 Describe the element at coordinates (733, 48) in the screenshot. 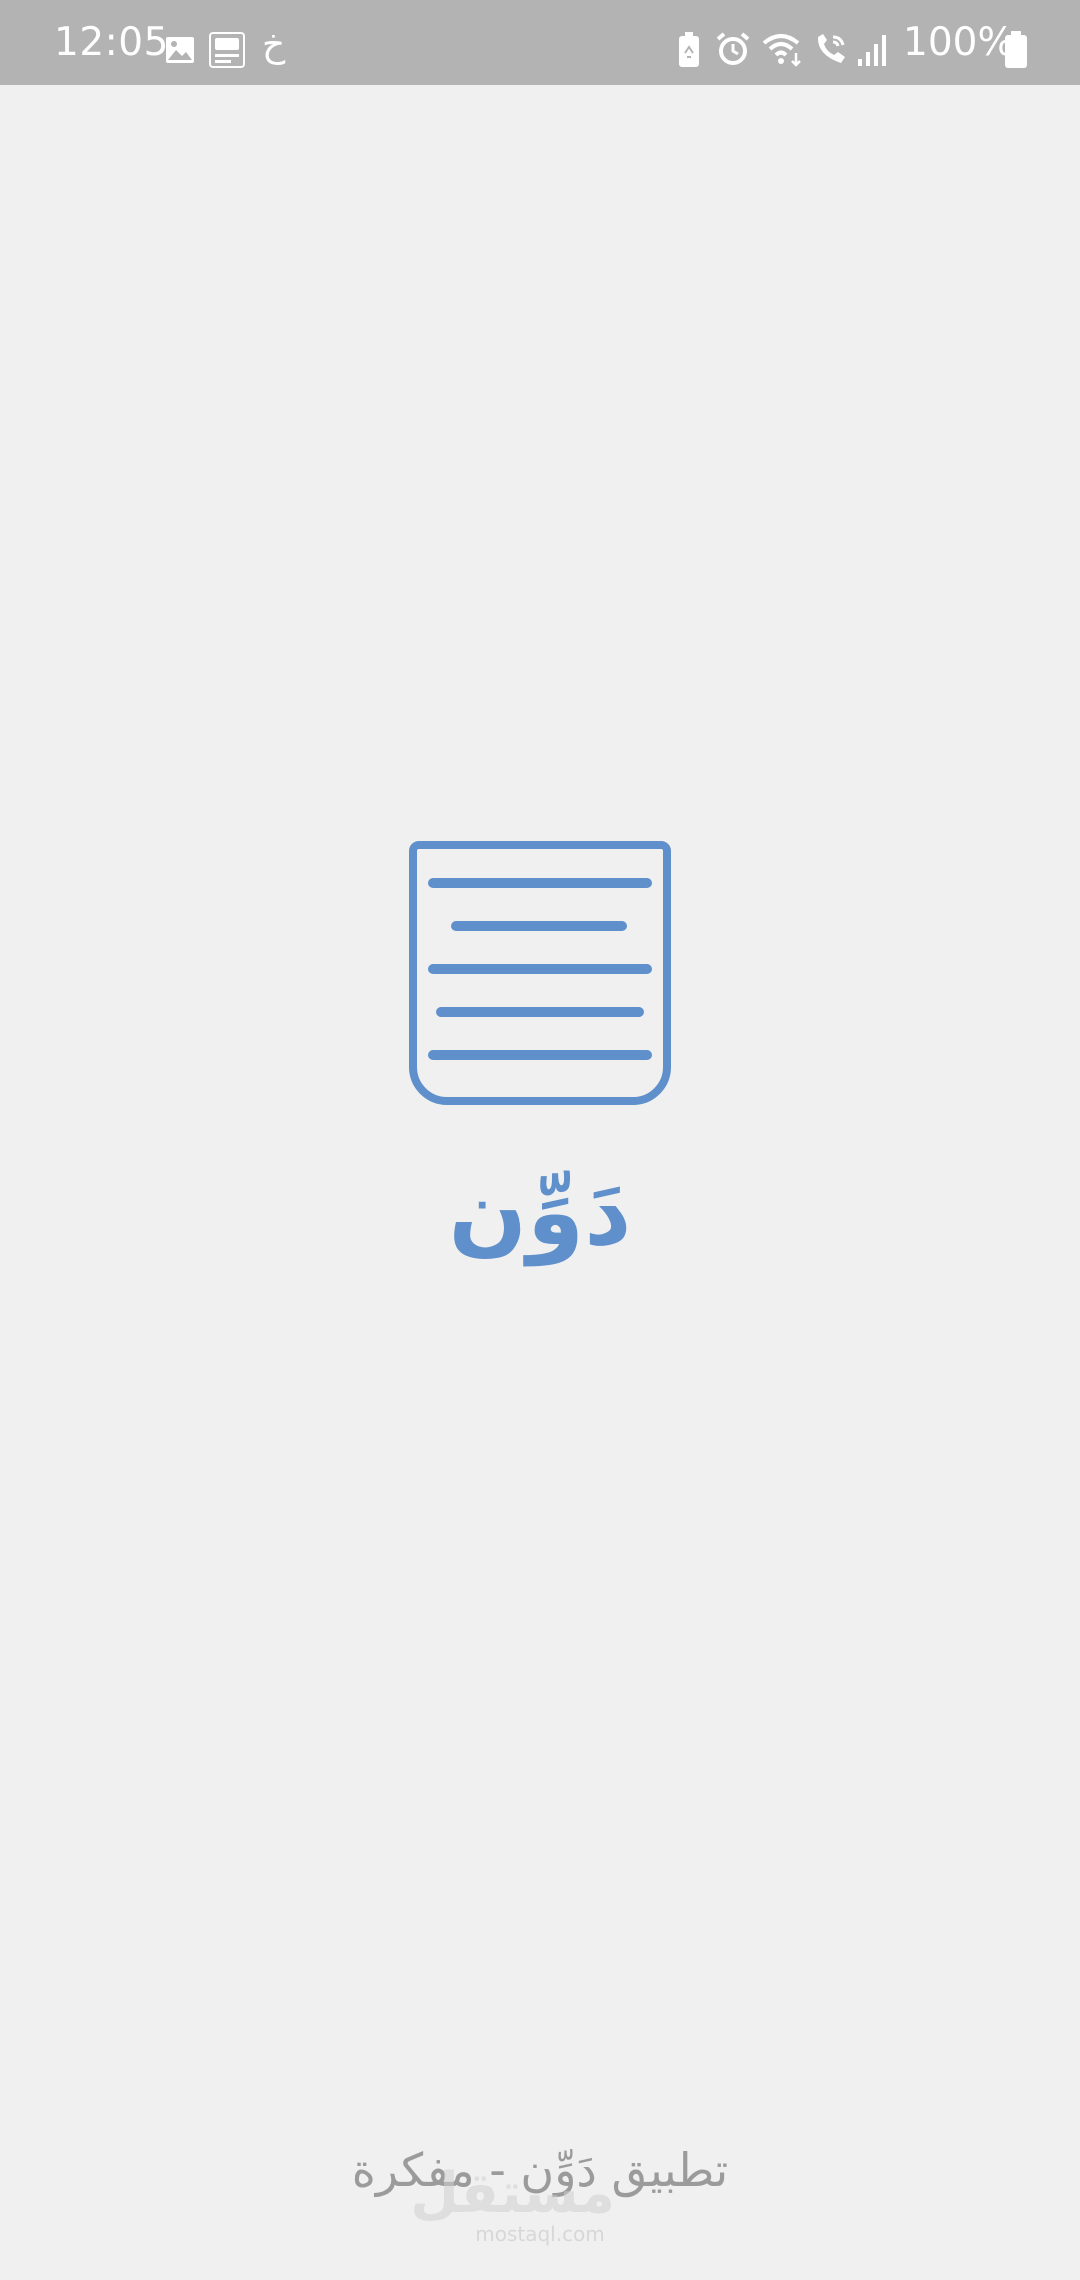

I see `alarm-icon` at that location.